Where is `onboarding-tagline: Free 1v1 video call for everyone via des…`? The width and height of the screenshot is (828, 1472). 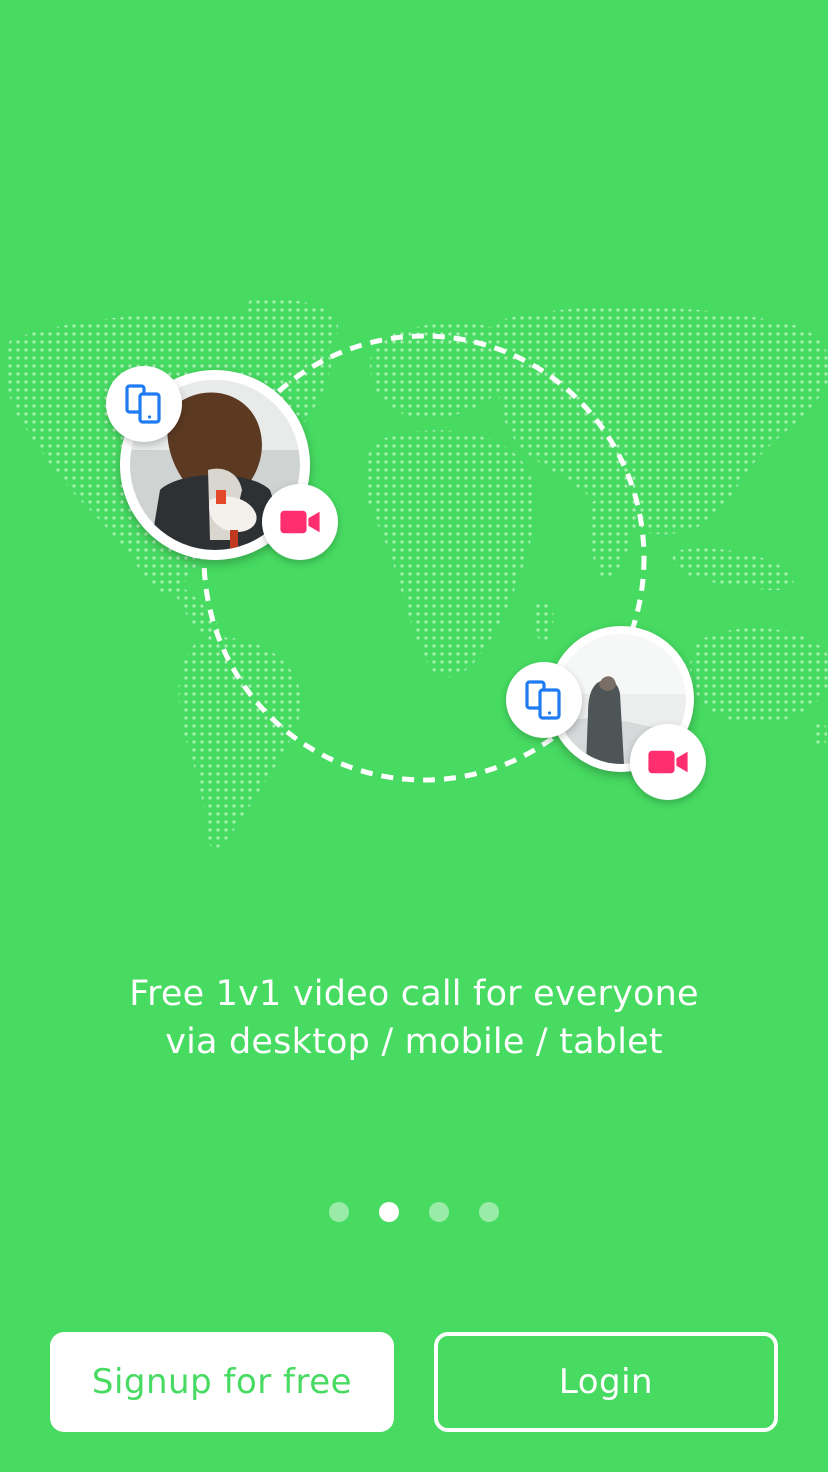
onboarding-tagline: Free 1v1 video call for everyone via des… is located at coordinates (414, 1018).